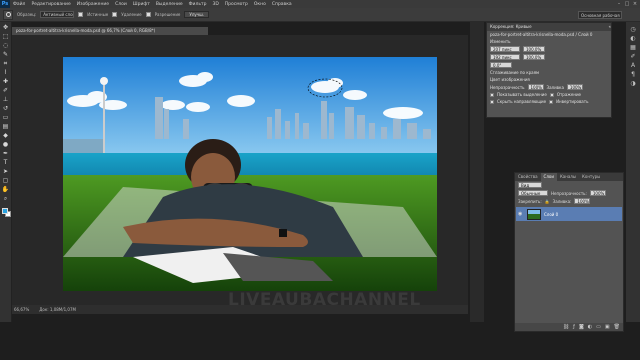 This screenshot has height=360, width=640. I want to click on brush-panel-icon: ✐, so click(633, 56).